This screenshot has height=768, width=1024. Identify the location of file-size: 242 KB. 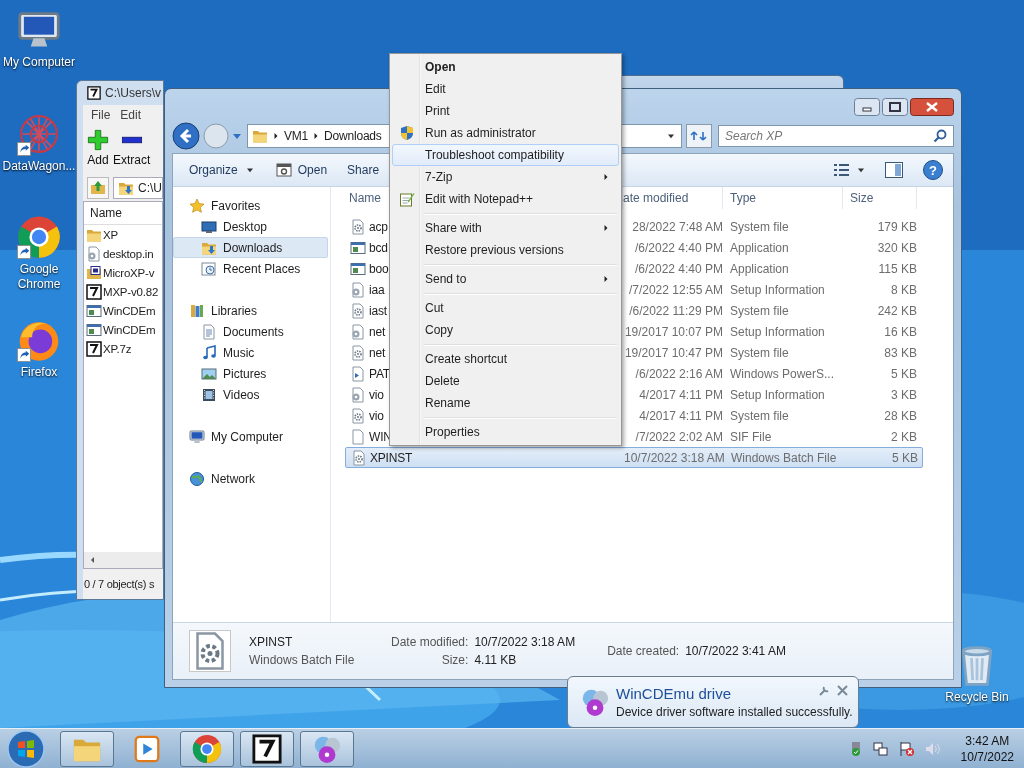
(896, 310).